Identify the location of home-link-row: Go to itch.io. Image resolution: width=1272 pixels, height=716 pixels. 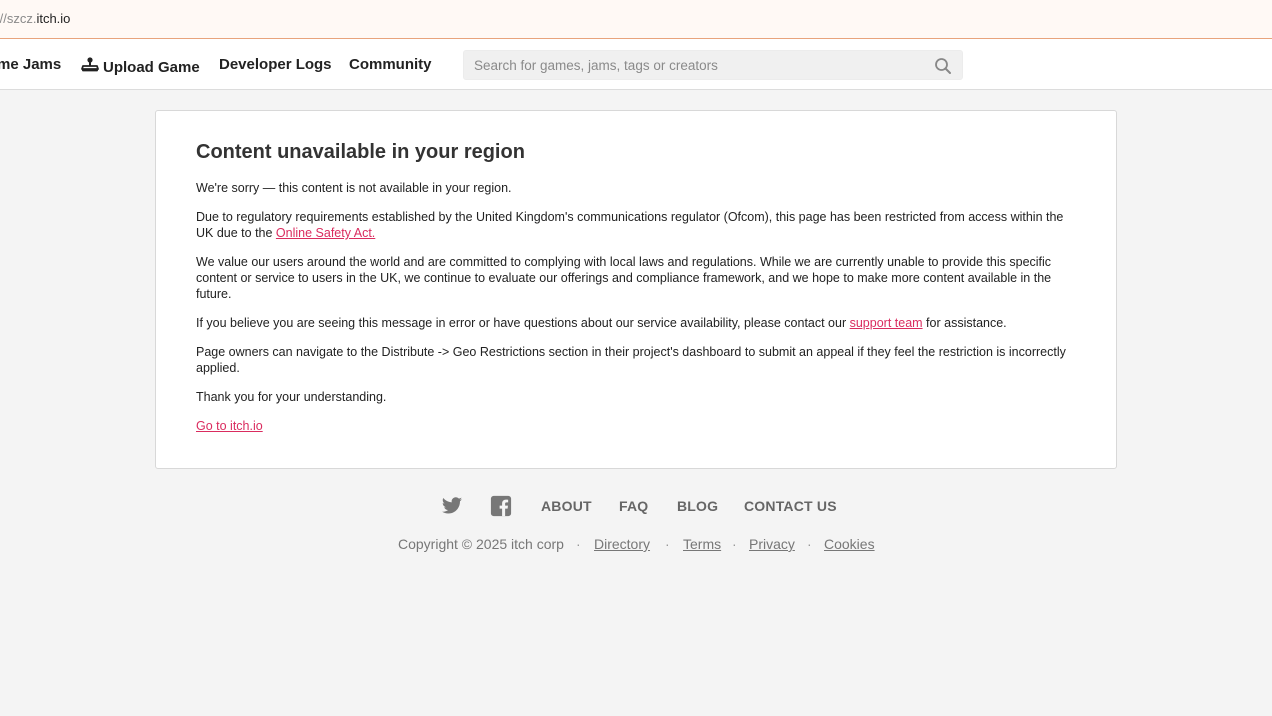
(636, 426).